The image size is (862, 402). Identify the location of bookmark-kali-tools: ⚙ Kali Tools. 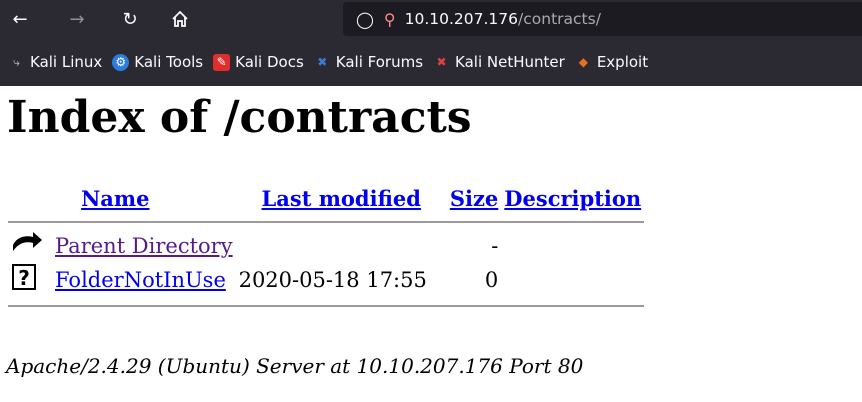
(157, 62).